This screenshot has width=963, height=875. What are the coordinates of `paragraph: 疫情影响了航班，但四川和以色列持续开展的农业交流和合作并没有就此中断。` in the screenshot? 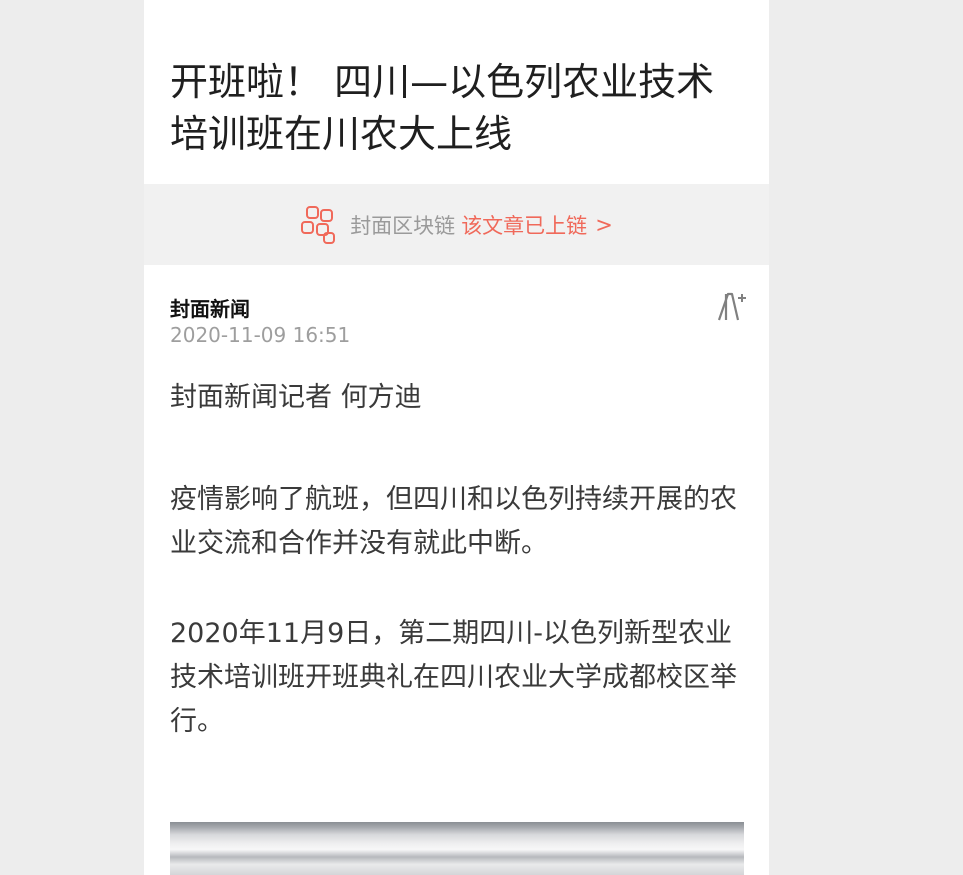 It's located at (453, 521).